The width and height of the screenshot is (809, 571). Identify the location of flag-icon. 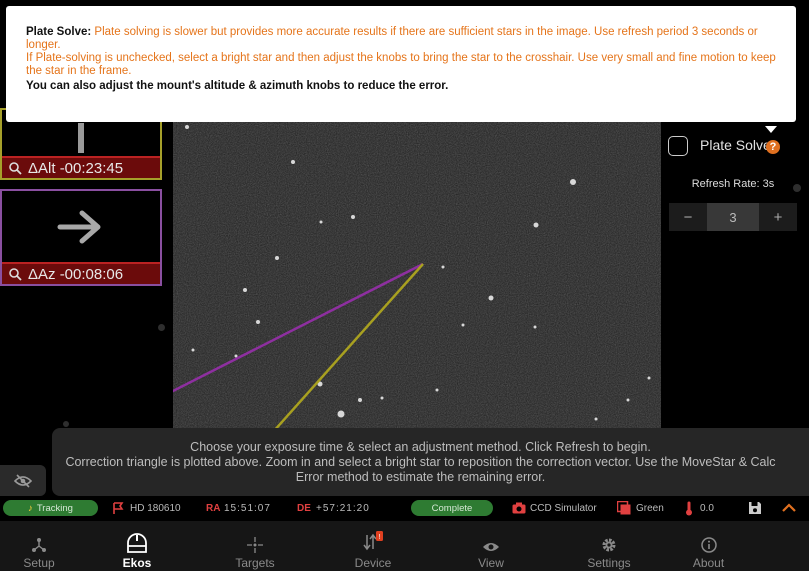
(118, 508).